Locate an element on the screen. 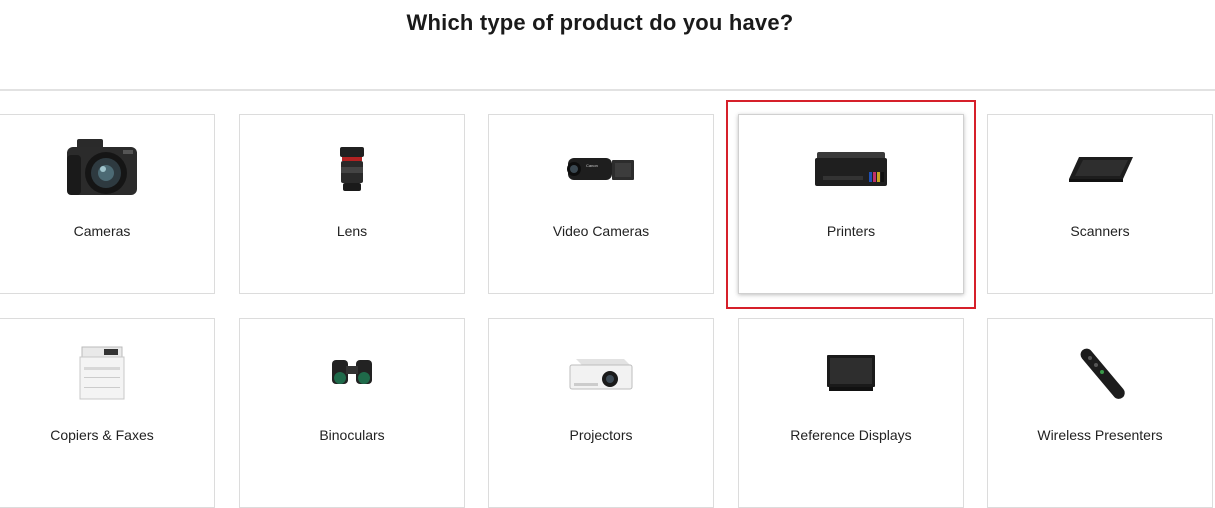 This screenshot has width=1215, height=508. category-card-scanners: Scanners is located at coordinates (1100, 204).